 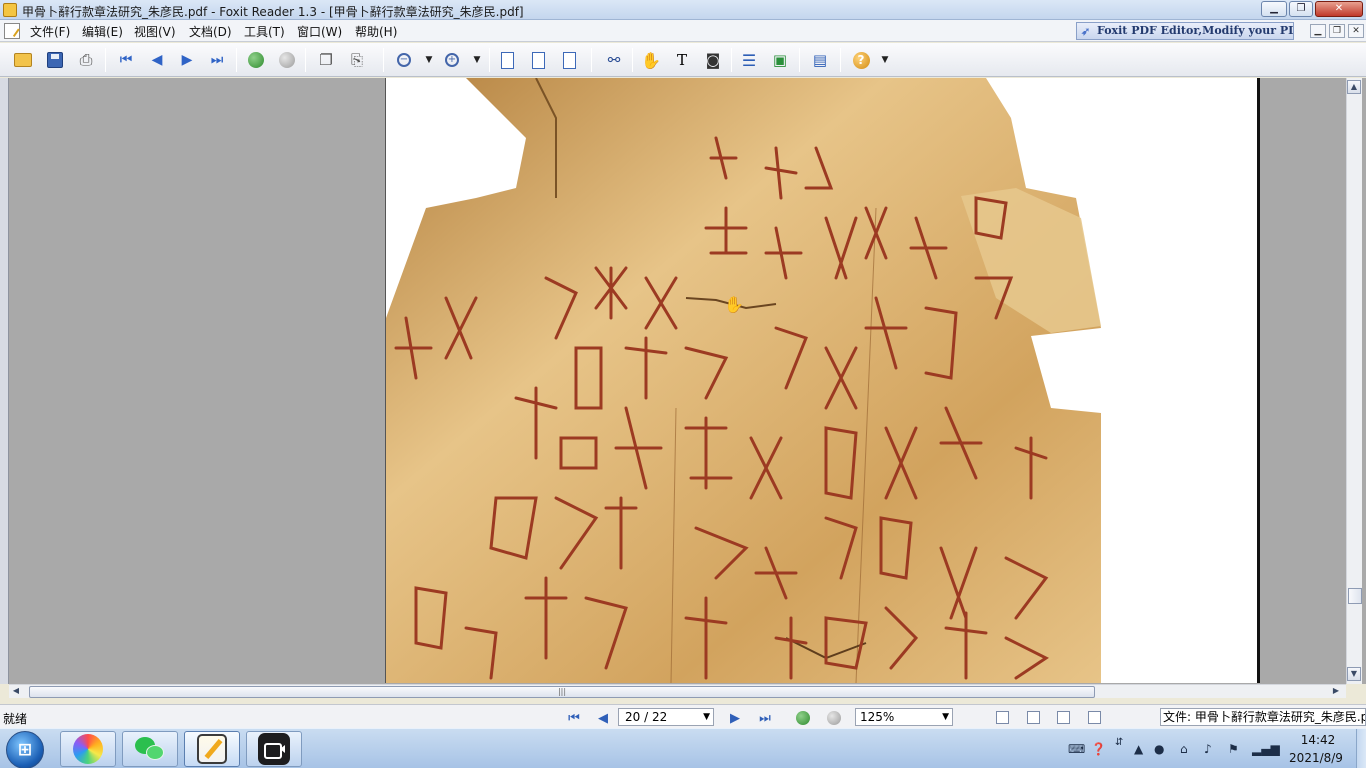 I want to click on window-switch-icon: ⇵, so click(x=1119, y=742).